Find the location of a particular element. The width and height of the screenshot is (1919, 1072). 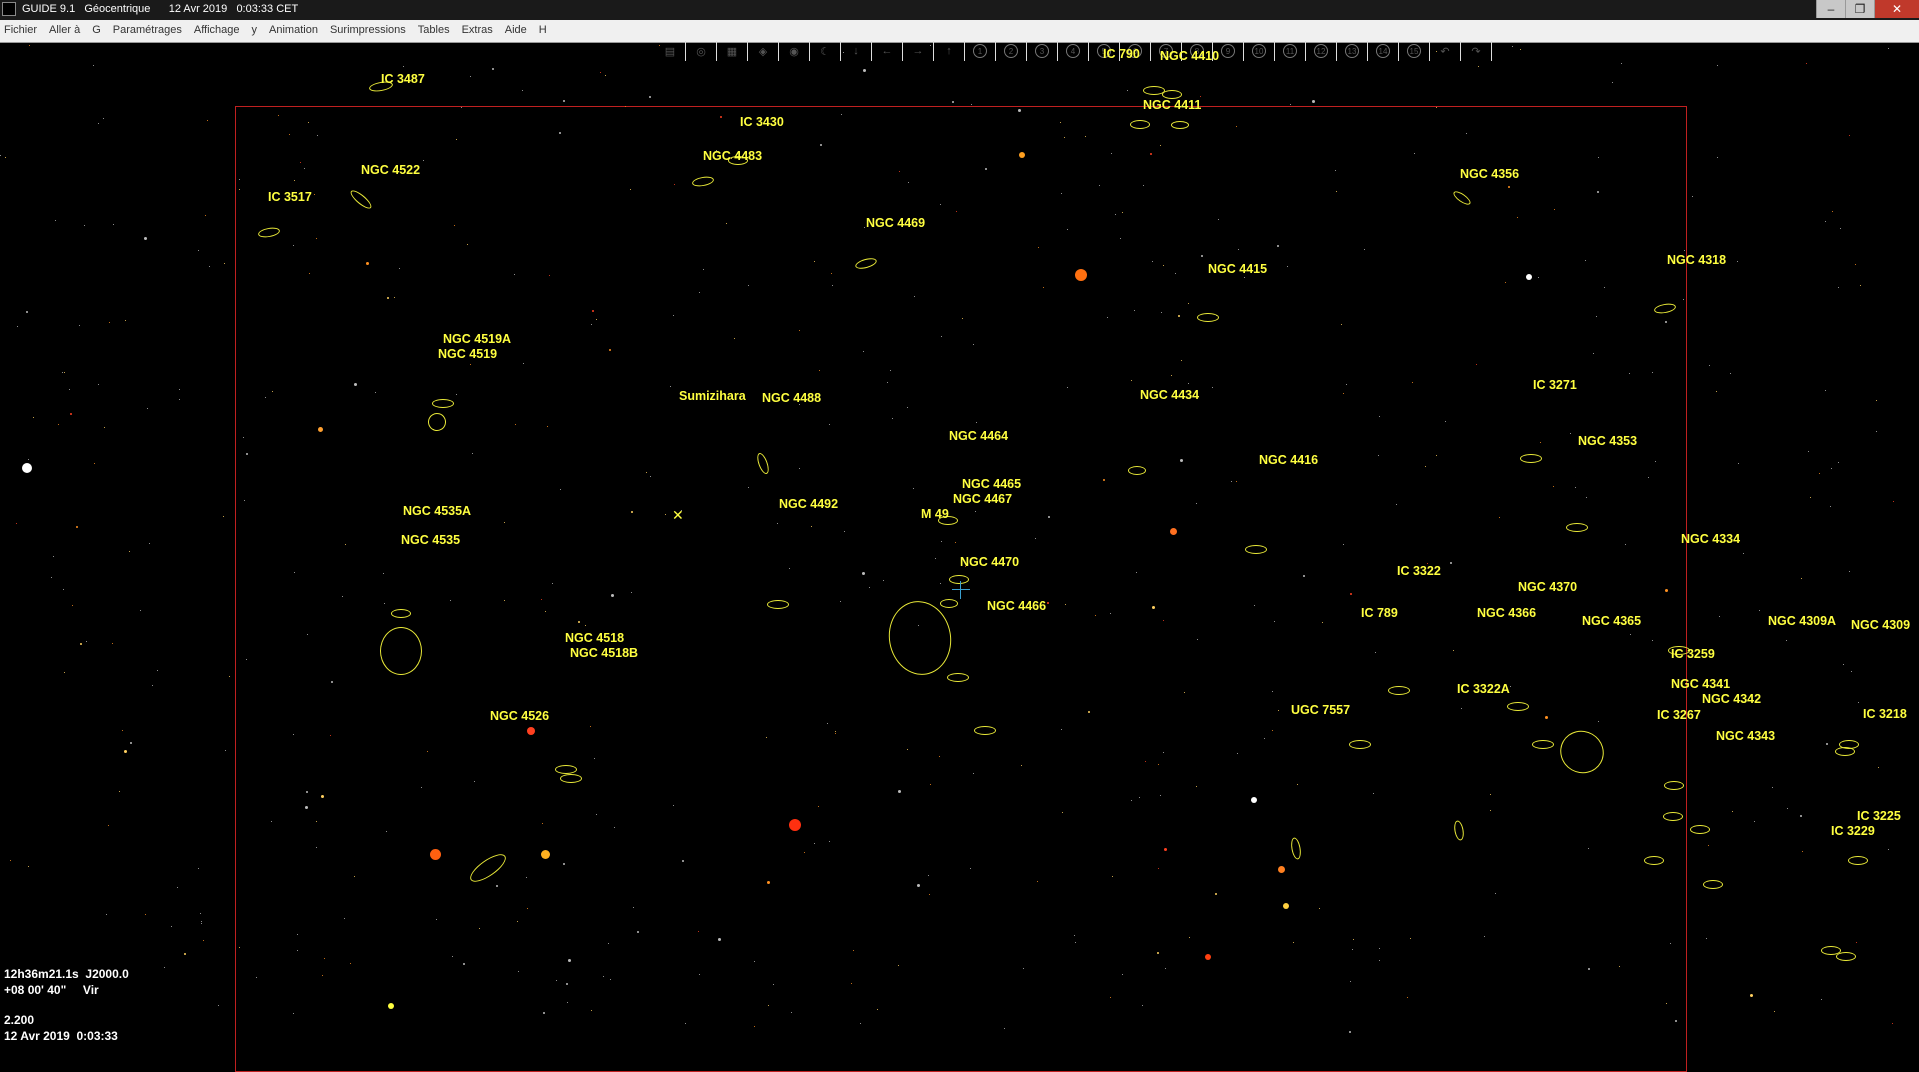

menu-g: G is located at coordinates (96, 30).